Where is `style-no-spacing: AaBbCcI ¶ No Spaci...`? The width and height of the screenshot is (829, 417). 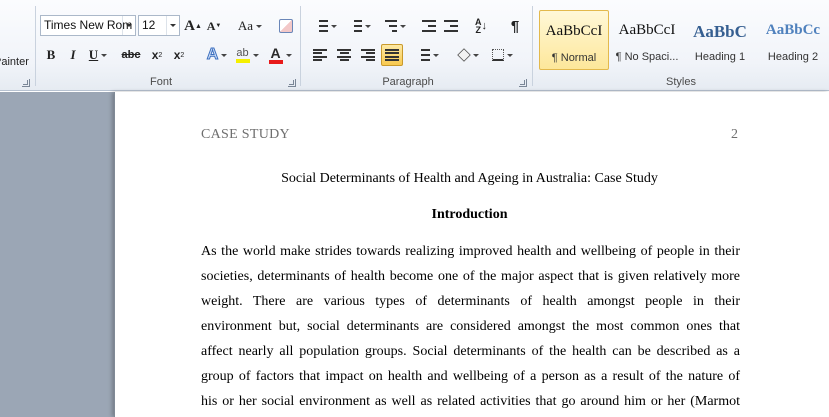
style-no-spacing: AaBbCcI ¶ No Spaci... is located at coordinates (647, 40).